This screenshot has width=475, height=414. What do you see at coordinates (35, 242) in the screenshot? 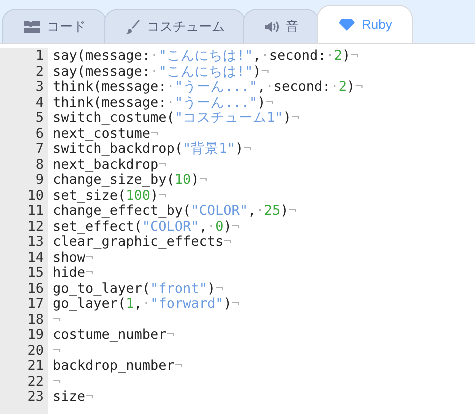
I see `line-number: 13` at bounding box center [35, 242].